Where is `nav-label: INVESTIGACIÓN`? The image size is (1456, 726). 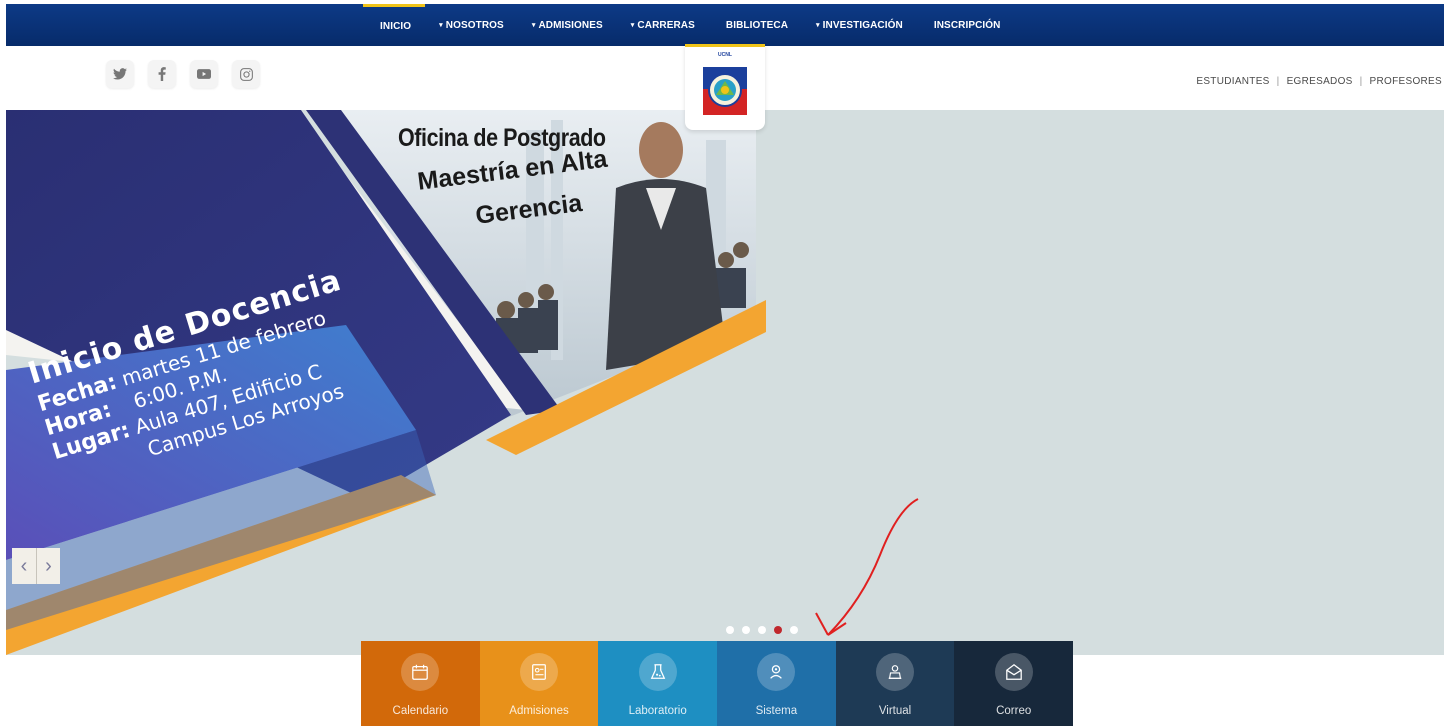
nav-label: INVESTIGACIÓN is located at coordinates (862, 25).